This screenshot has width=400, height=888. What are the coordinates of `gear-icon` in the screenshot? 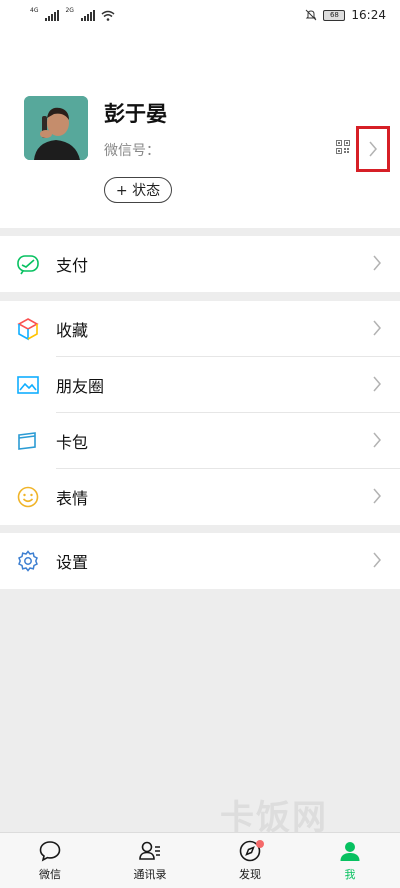 It's located at (28, 561).